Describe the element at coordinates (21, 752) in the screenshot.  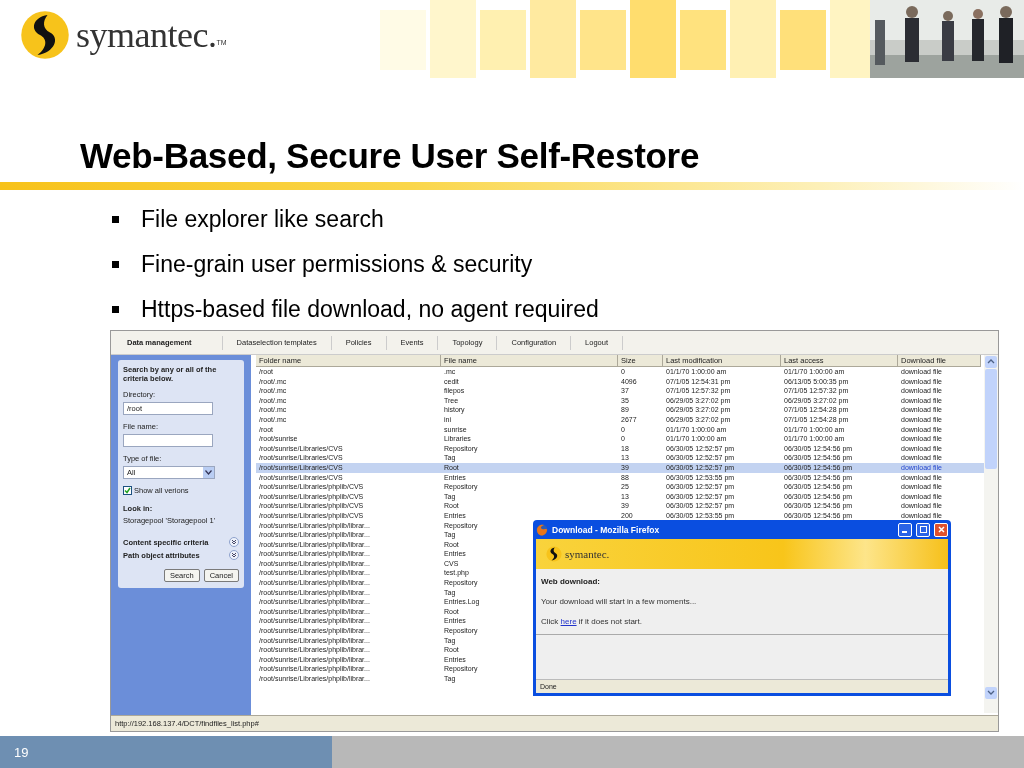
I see `slide-number: 19` at that location.